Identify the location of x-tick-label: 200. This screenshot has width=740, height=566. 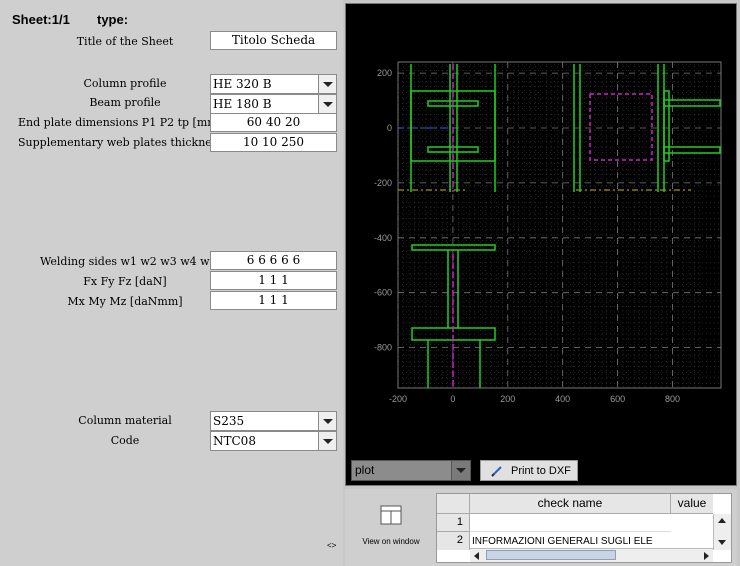
(507, 399).